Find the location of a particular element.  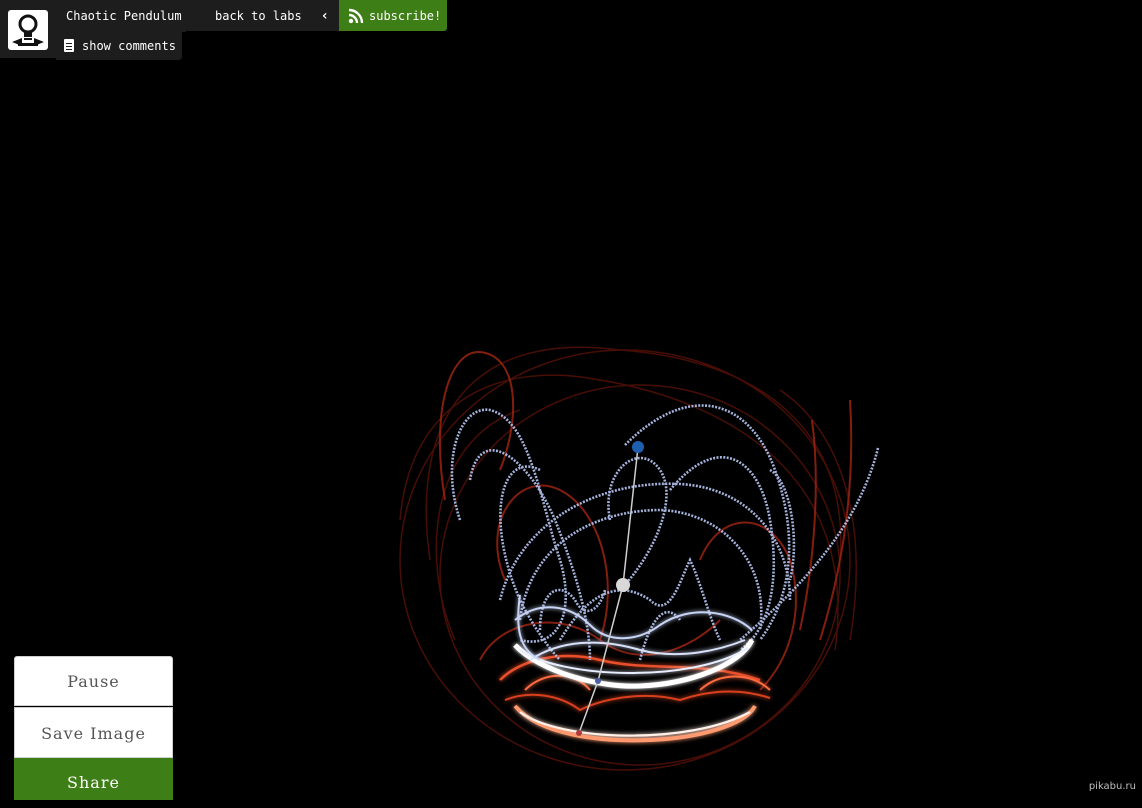

white-trail-bright is located at coordinates (633, 640).